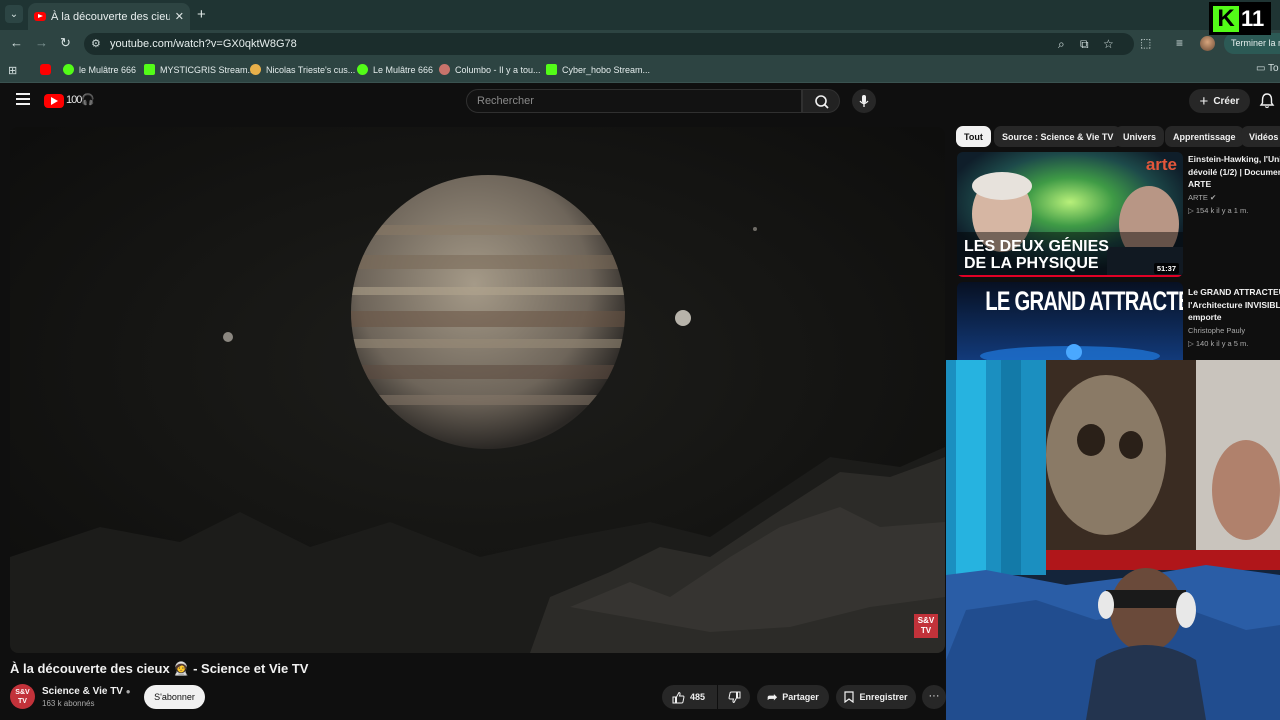 This screenshot has width=1280, height=720. What do you see at coordinates (54, 101) in the screenshot?
I see `youtube-logo-icon` at bounding box center [54, 101].